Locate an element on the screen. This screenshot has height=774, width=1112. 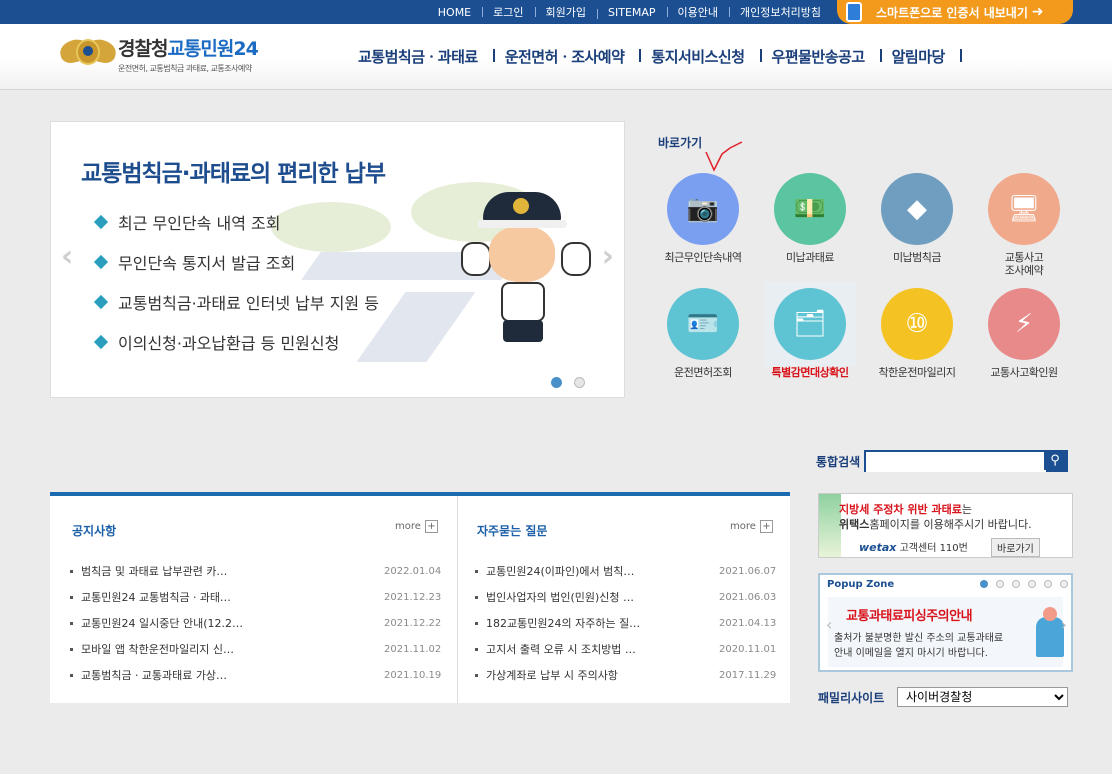
faq-title: 자주묻는 질문 is located at coordinates (512, 530).